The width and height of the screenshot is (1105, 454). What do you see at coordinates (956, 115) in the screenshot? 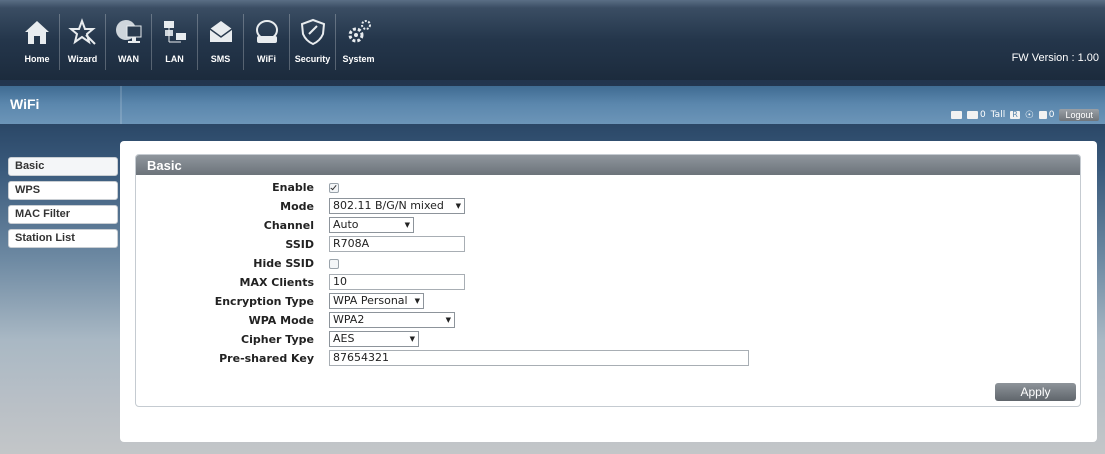
I see `lte-icon` at bounding box center [956, 115].